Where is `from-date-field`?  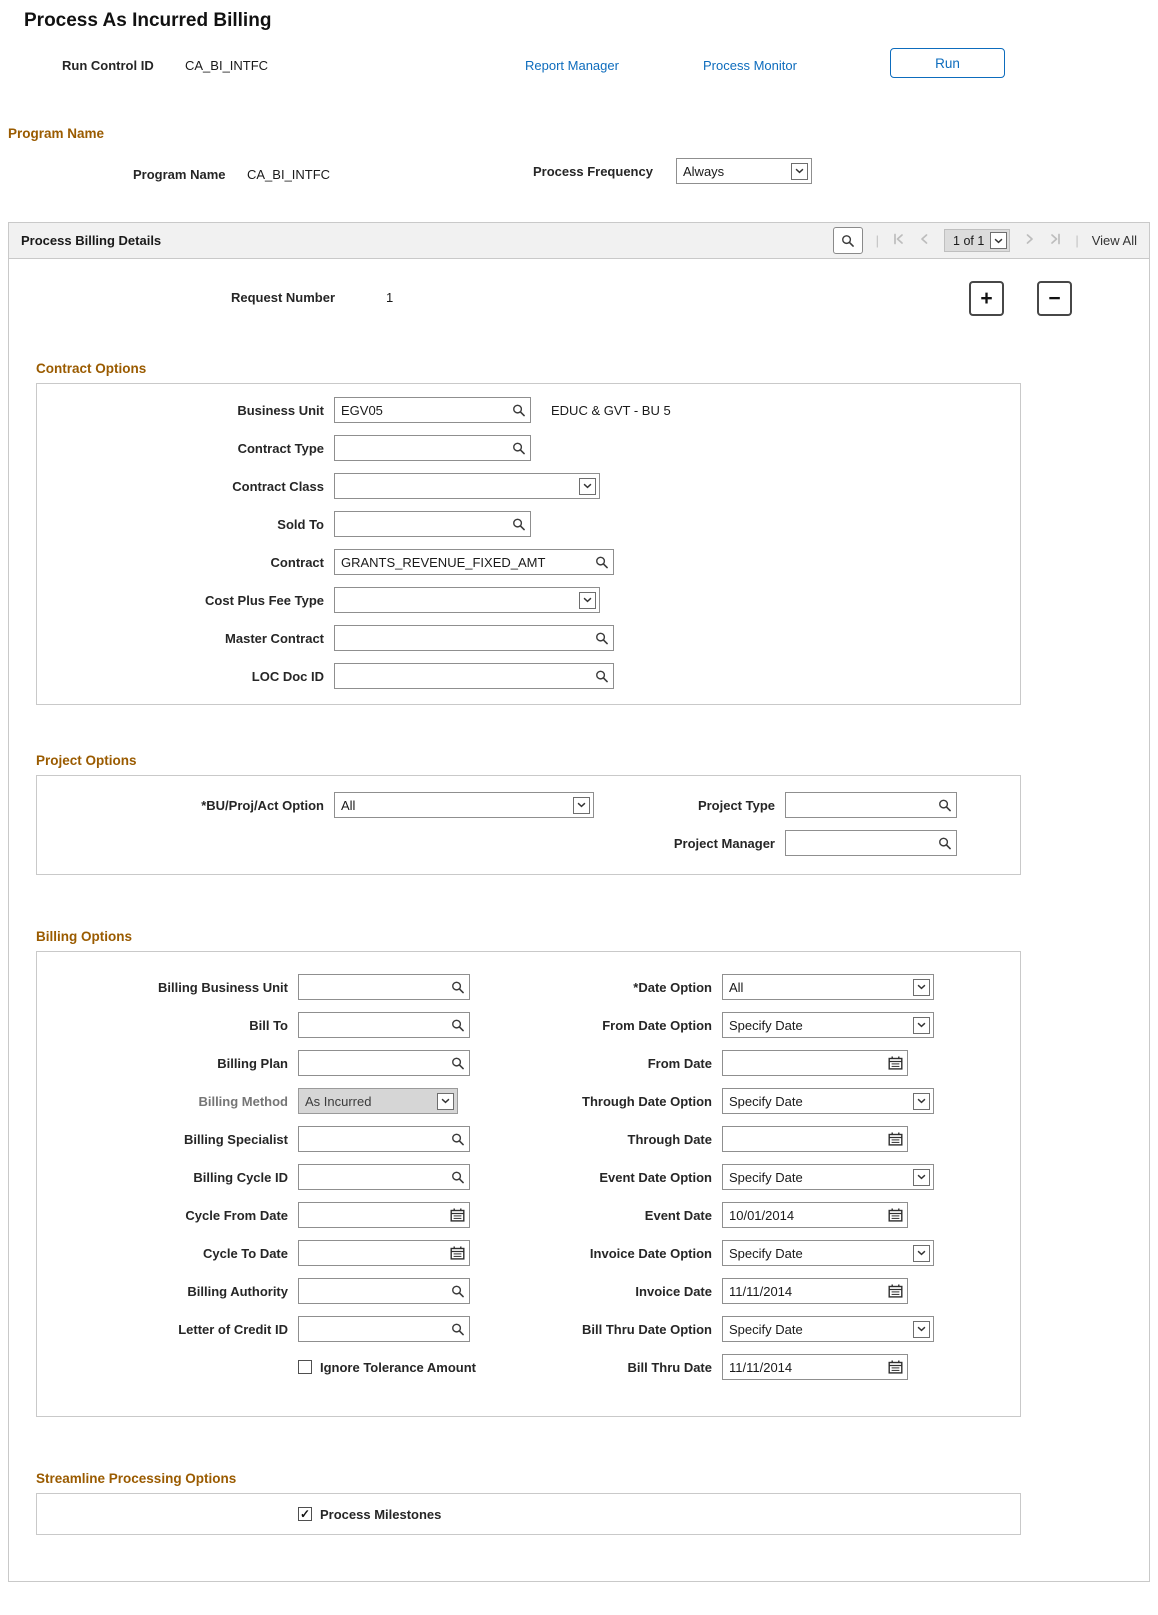 from-date-field is located at coordinates (815, 1063).